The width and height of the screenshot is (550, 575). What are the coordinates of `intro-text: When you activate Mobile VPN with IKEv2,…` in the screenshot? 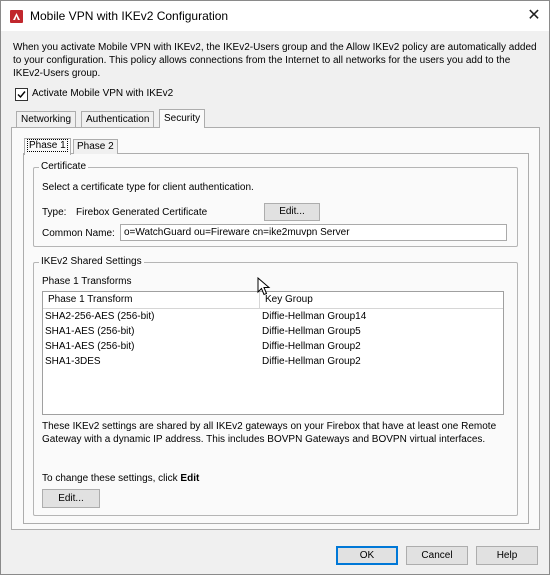 It's located at (275, 60).